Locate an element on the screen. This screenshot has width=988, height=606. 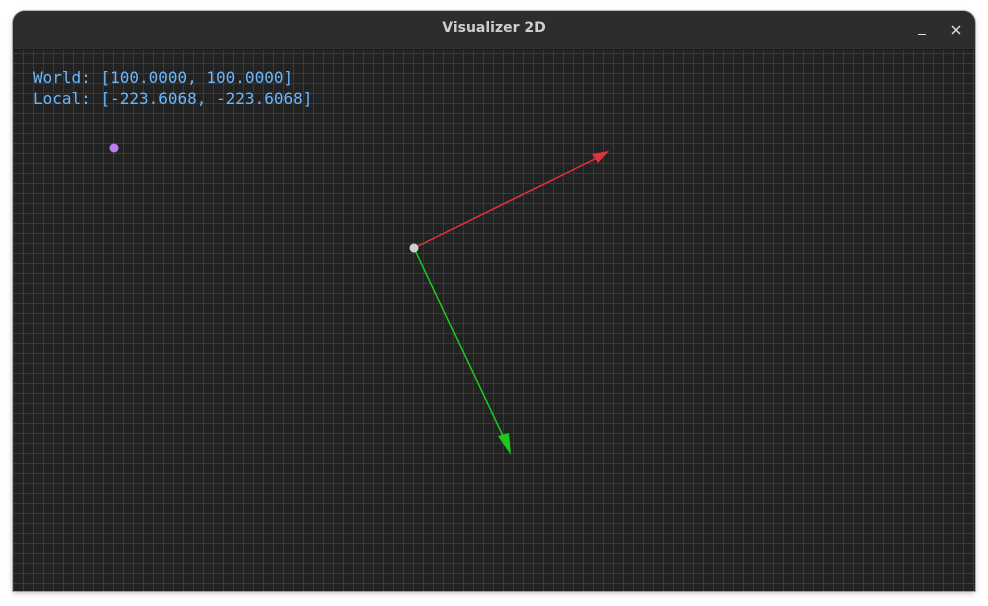
title-bar: Visualizer 2D is located at coordinates (494, 30).